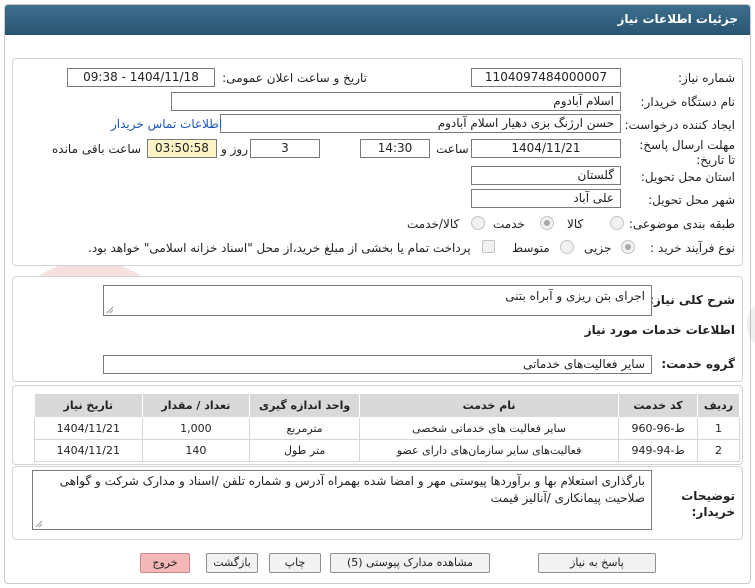  I want to click on back-button: بازگشت, so click(232, 563).